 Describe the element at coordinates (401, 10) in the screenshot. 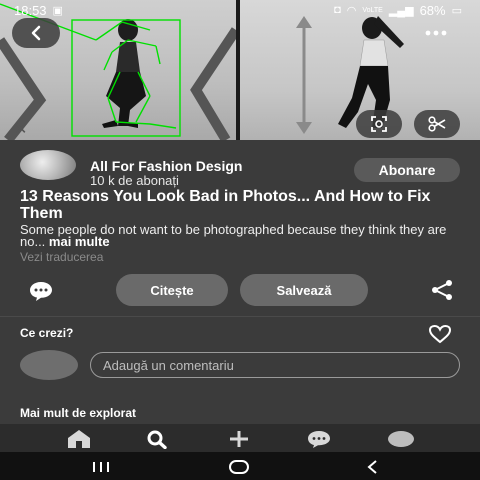

I see `signal-icon: ▂▄▆` at that location.